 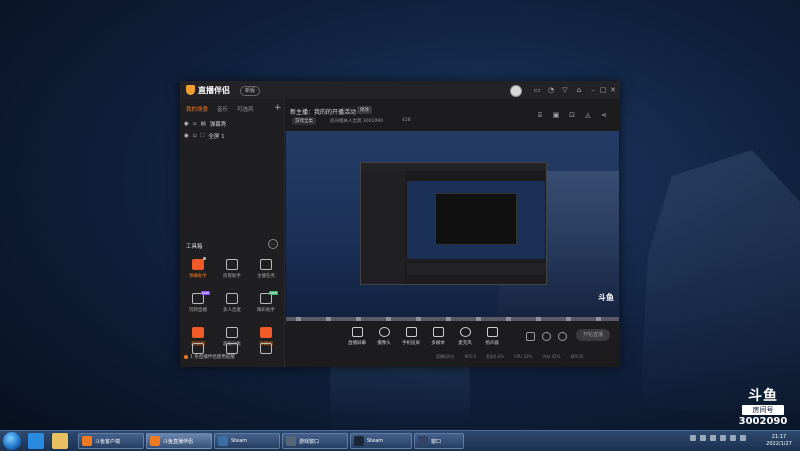 I want to click on taskbar-label: 窗口, so click(x=436, y=441).